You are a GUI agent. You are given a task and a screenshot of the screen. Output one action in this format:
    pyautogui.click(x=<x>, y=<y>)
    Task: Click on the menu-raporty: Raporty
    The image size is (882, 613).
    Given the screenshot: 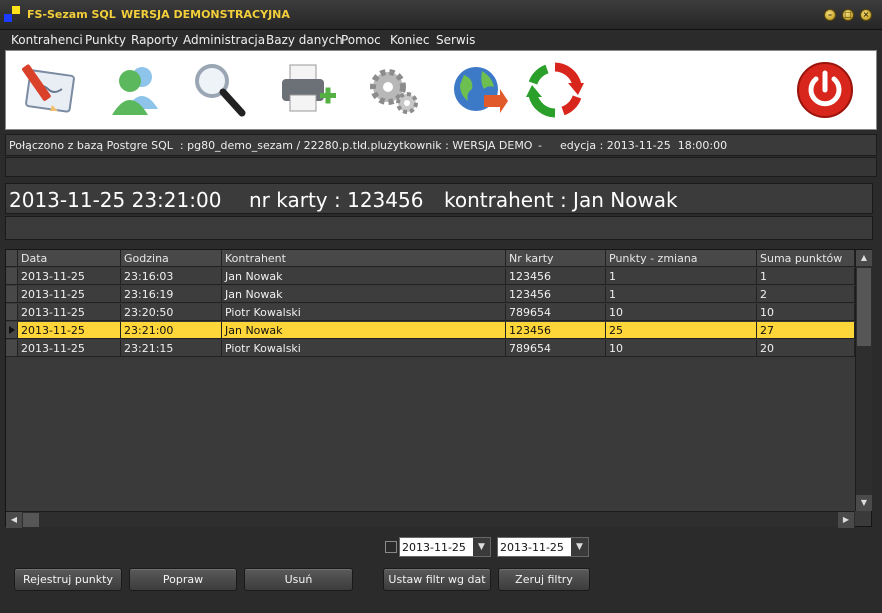 What is the action you would take?
    pyautogui.click(x=154, y=40)
    